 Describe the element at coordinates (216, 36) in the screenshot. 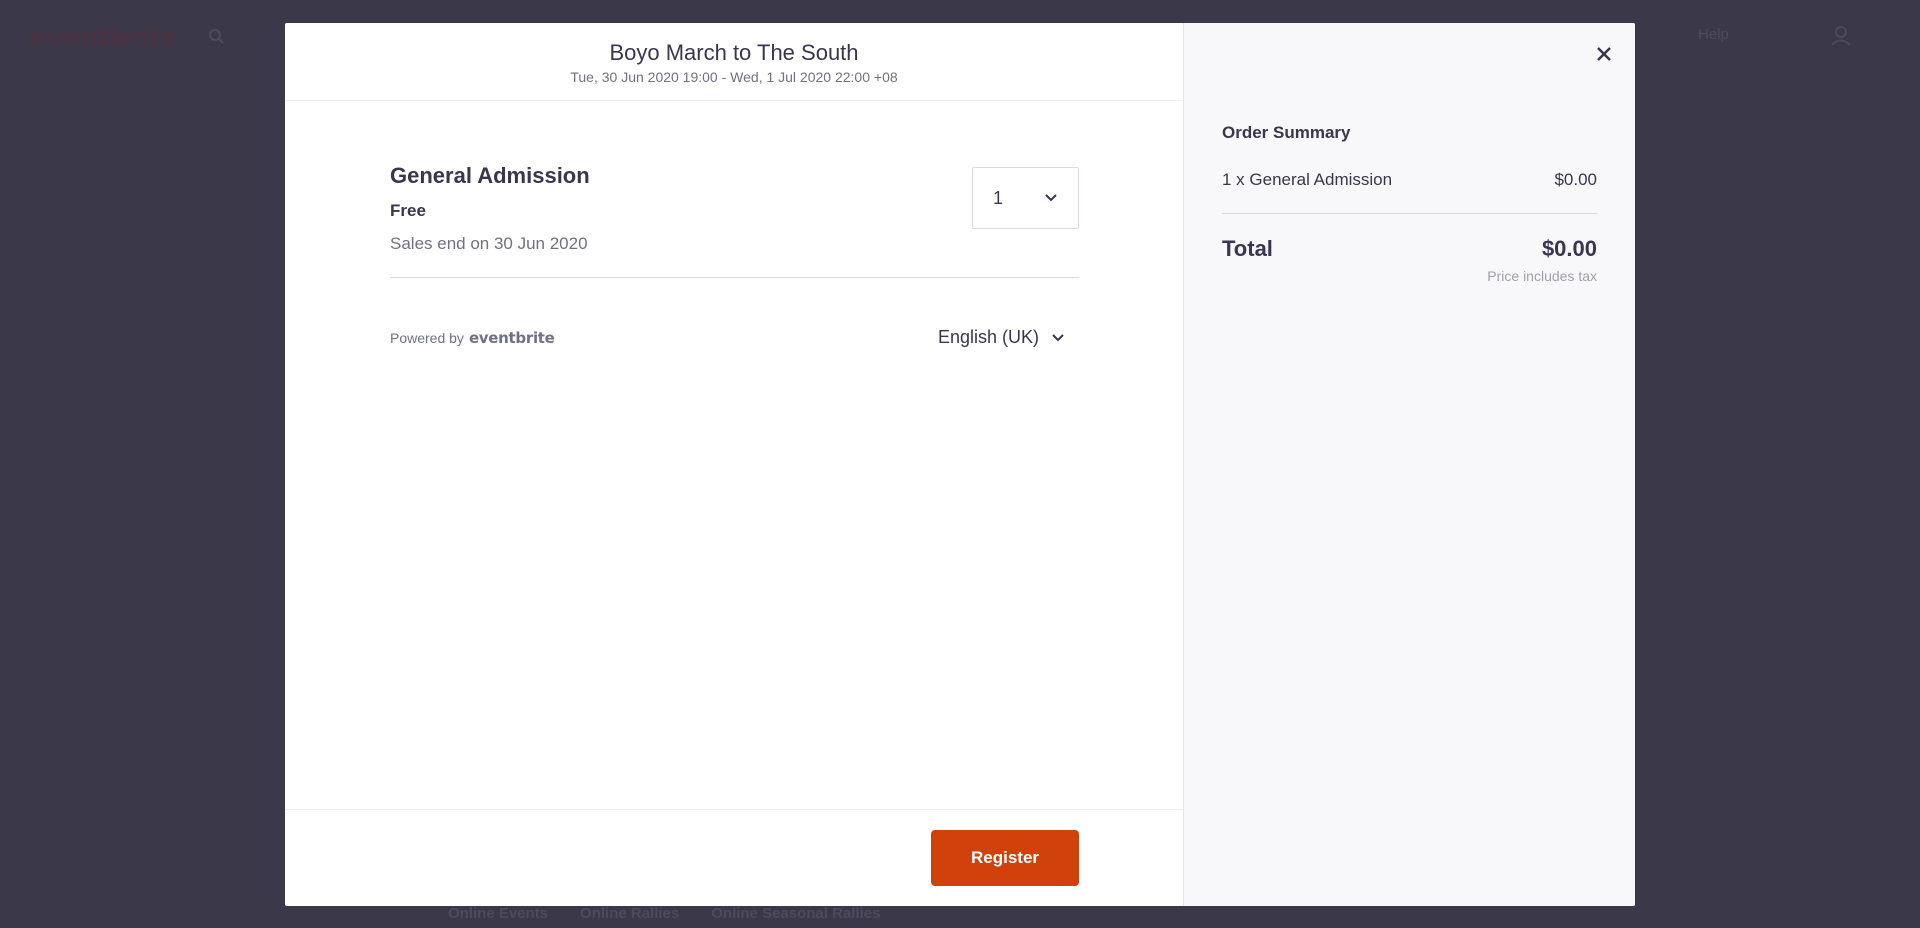

I see `search-icon` at that location.